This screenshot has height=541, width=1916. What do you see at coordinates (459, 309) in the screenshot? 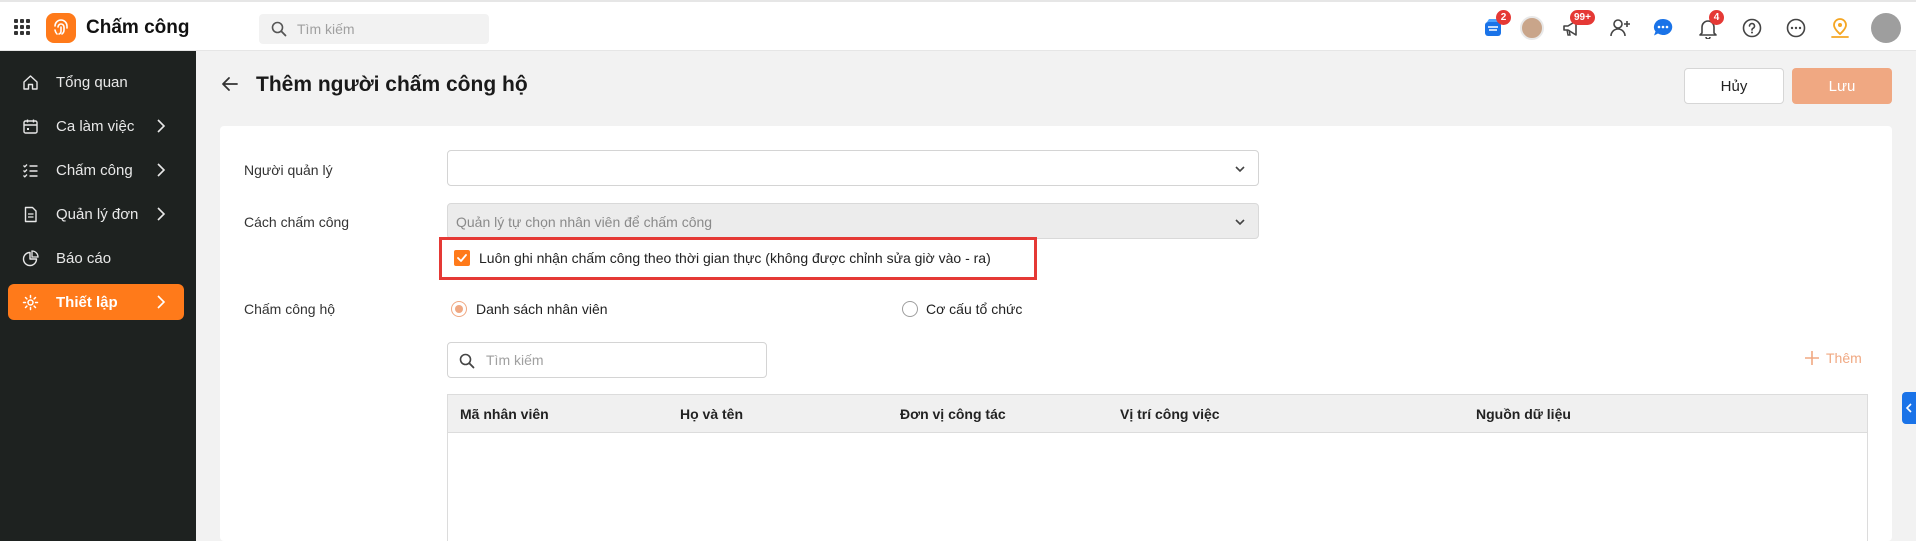
I see `radio-employee-list` at bounding box center [459, 309].